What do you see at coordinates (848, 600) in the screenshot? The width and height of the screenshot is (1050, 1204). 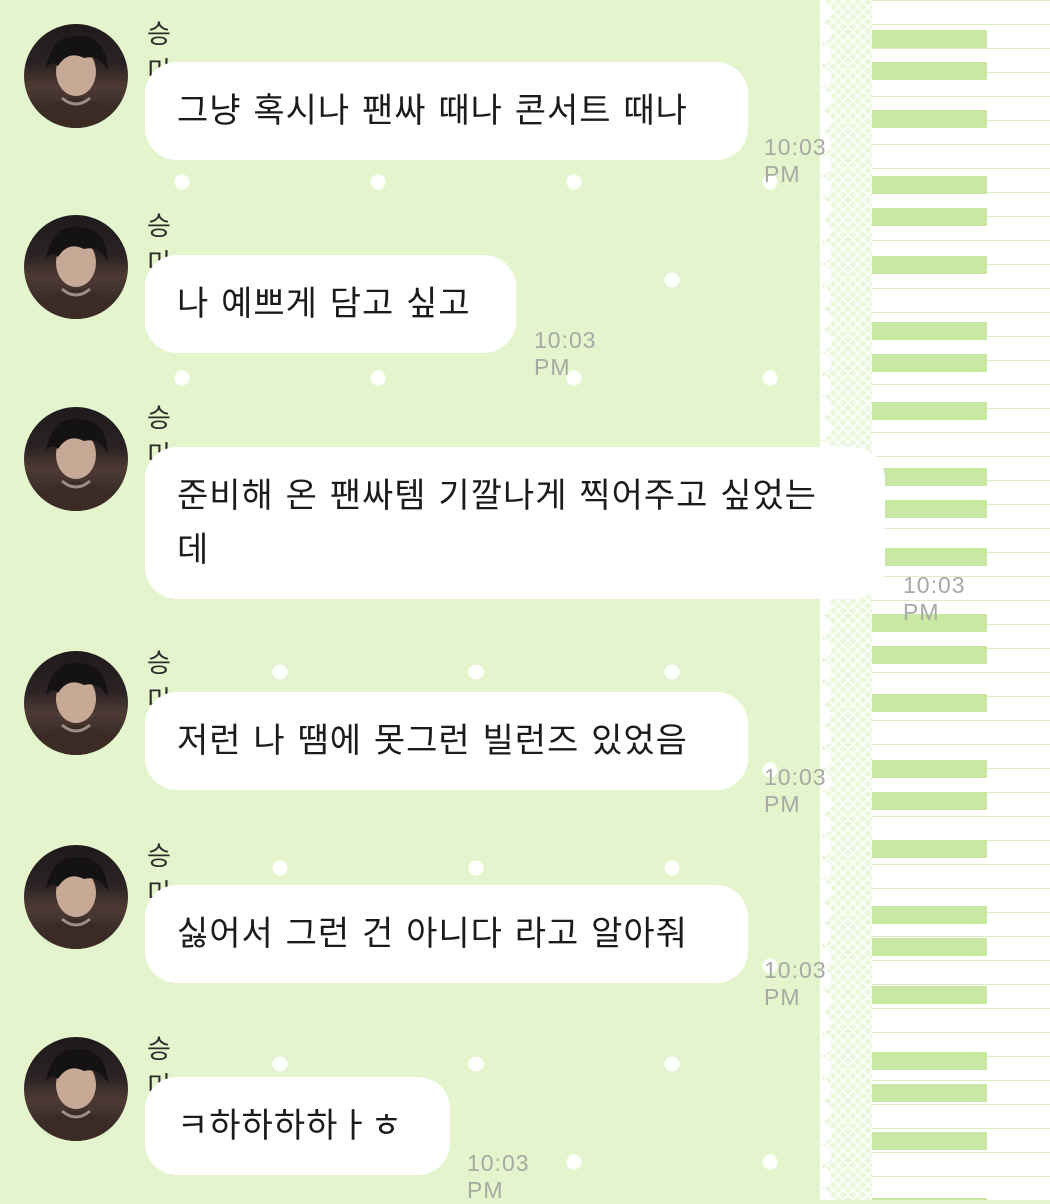 I see `lace-decoration` at bounding box center [848, 600].